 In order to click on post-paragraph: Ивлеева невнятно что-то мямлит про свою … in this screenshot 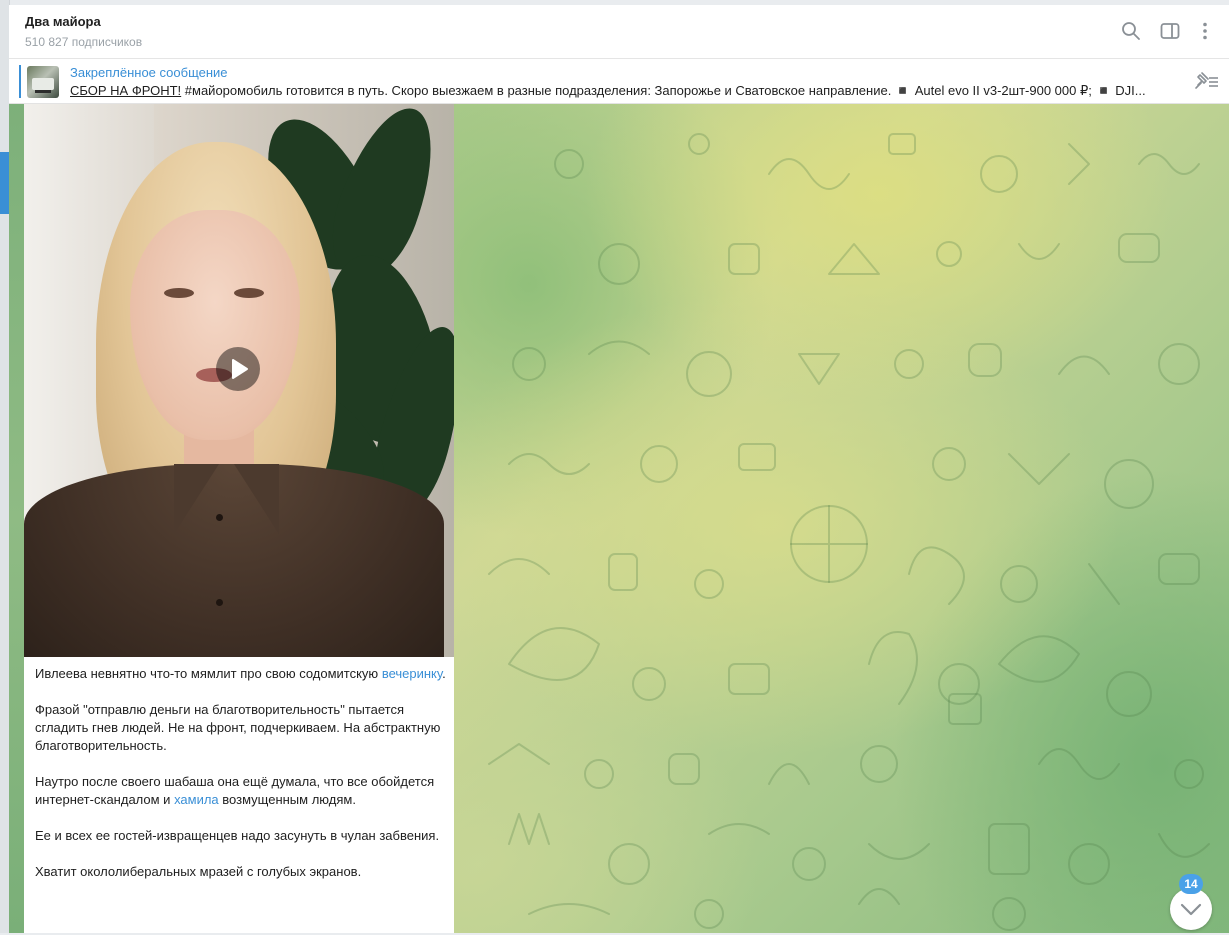, I will do `click(242, 674)`.